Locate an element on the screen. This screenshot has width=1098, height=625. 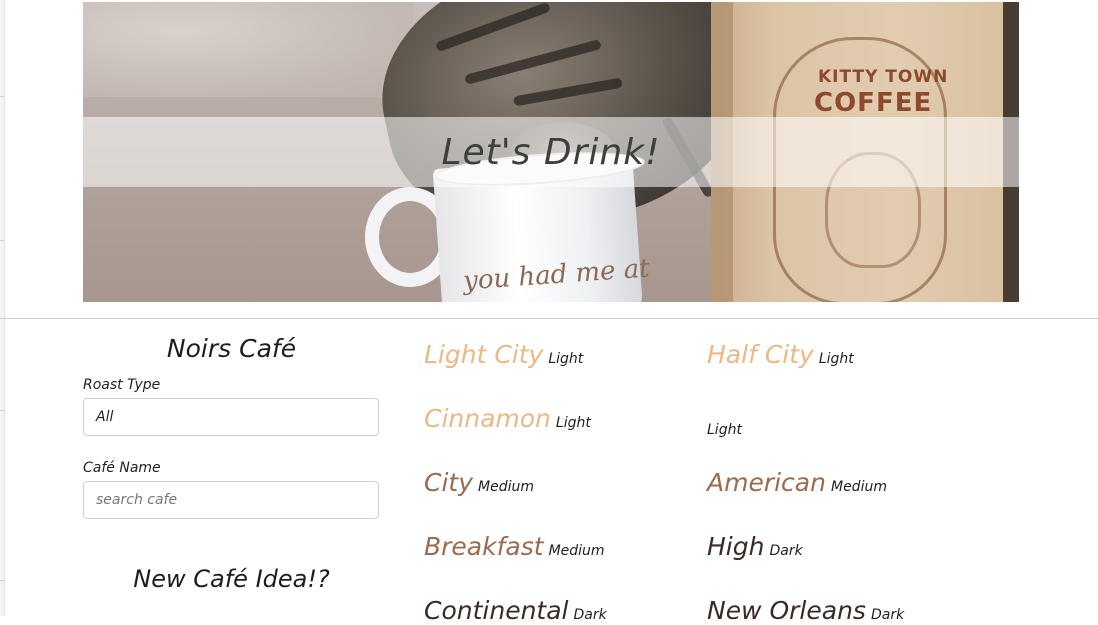
roast-type-selected-value: All is located at coordinates (105, 417).